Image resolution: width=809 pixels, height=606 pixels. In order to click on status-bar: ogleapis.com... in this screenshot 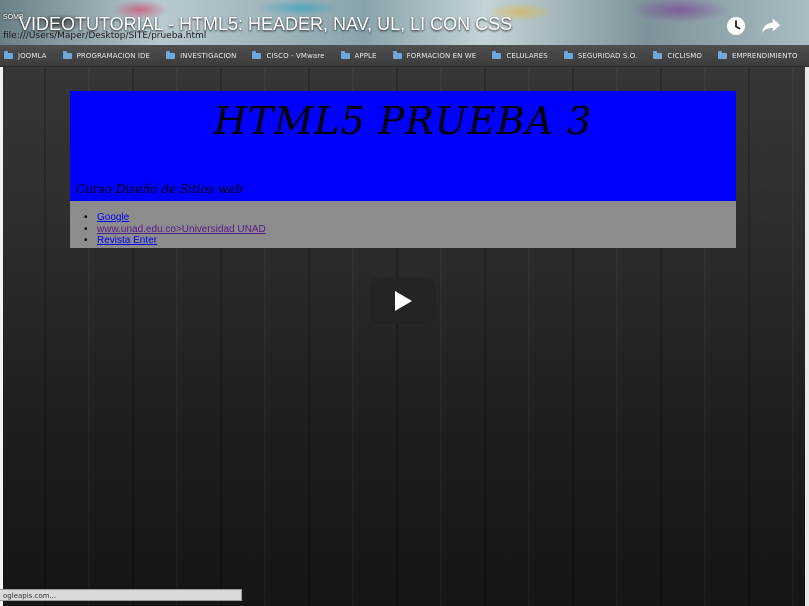, I will do `click(121, 595)`.